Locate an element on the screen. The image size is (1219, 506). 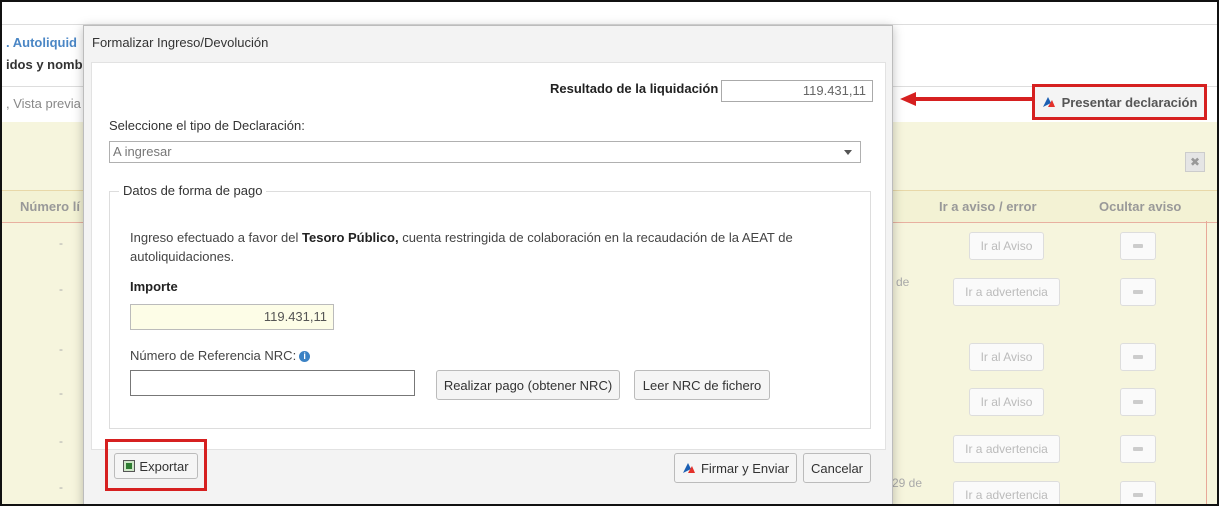
close-icon: ✖ is located at coordinates (1195, 162).